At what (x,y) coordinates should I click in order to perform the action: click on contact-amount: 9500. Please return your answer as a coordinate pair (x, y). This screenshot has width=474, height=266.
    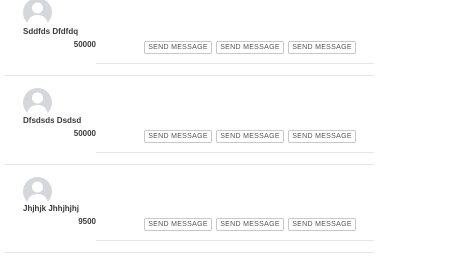
    Looking at the image, I should click on (87, 221).